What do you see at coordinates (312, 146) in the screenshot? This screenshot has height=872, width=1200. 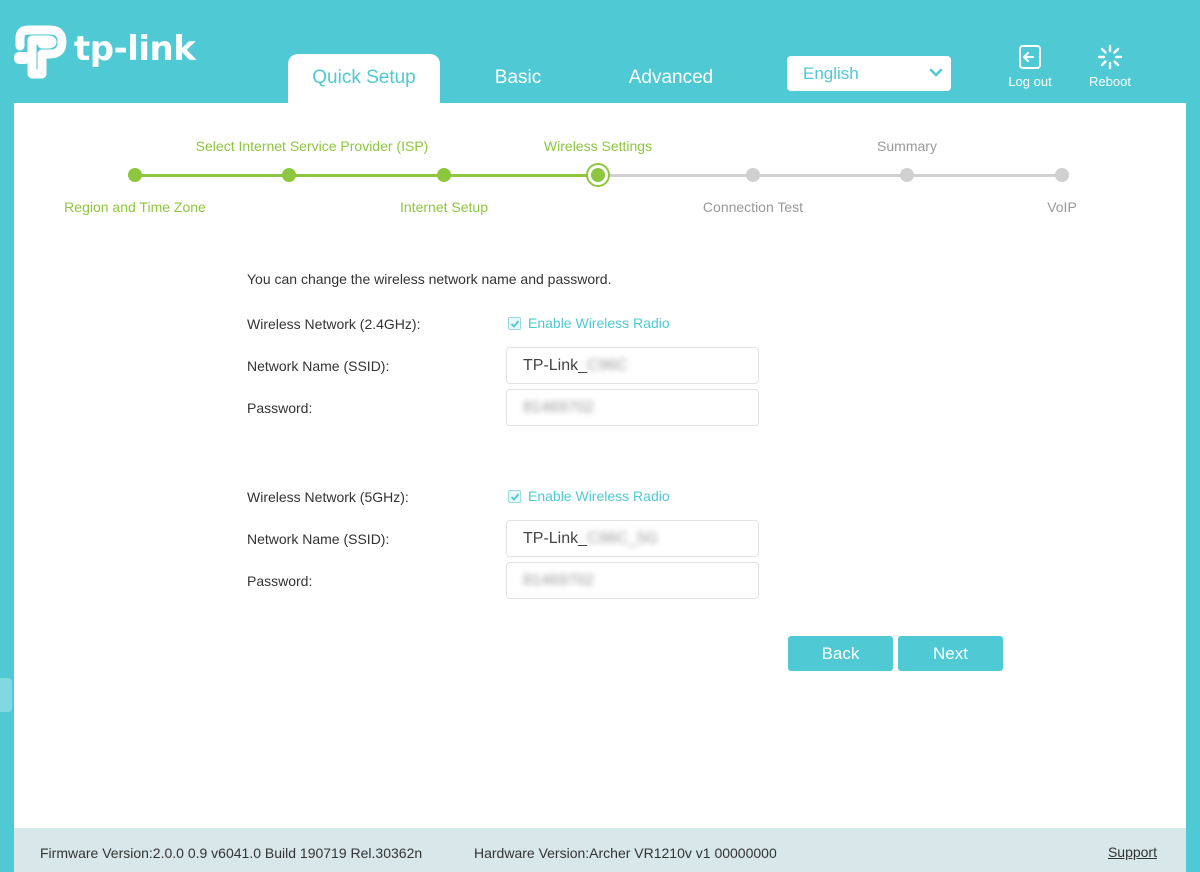 I see `step-label-isp: Select Internet Service Provider (ISP)` at bounding box center [312, 146].